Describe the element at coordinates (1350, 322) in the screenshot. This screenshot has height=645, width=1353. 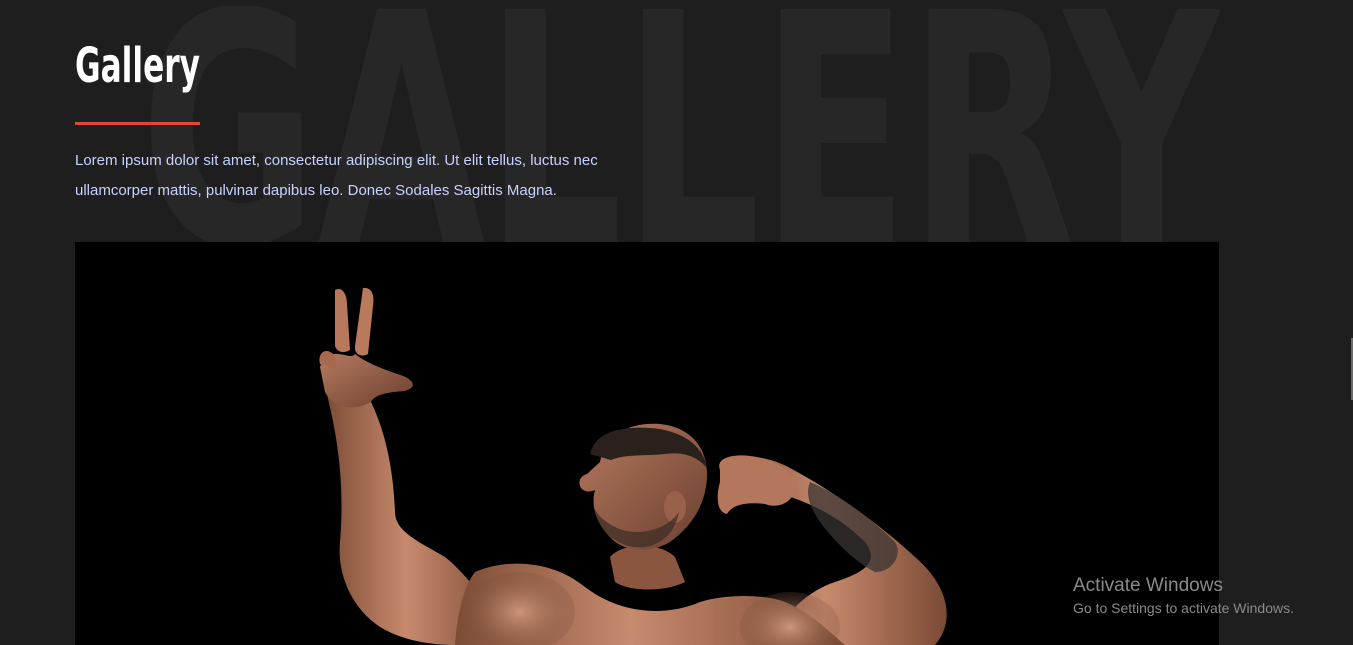
I see `scrollbar-track` at that location.